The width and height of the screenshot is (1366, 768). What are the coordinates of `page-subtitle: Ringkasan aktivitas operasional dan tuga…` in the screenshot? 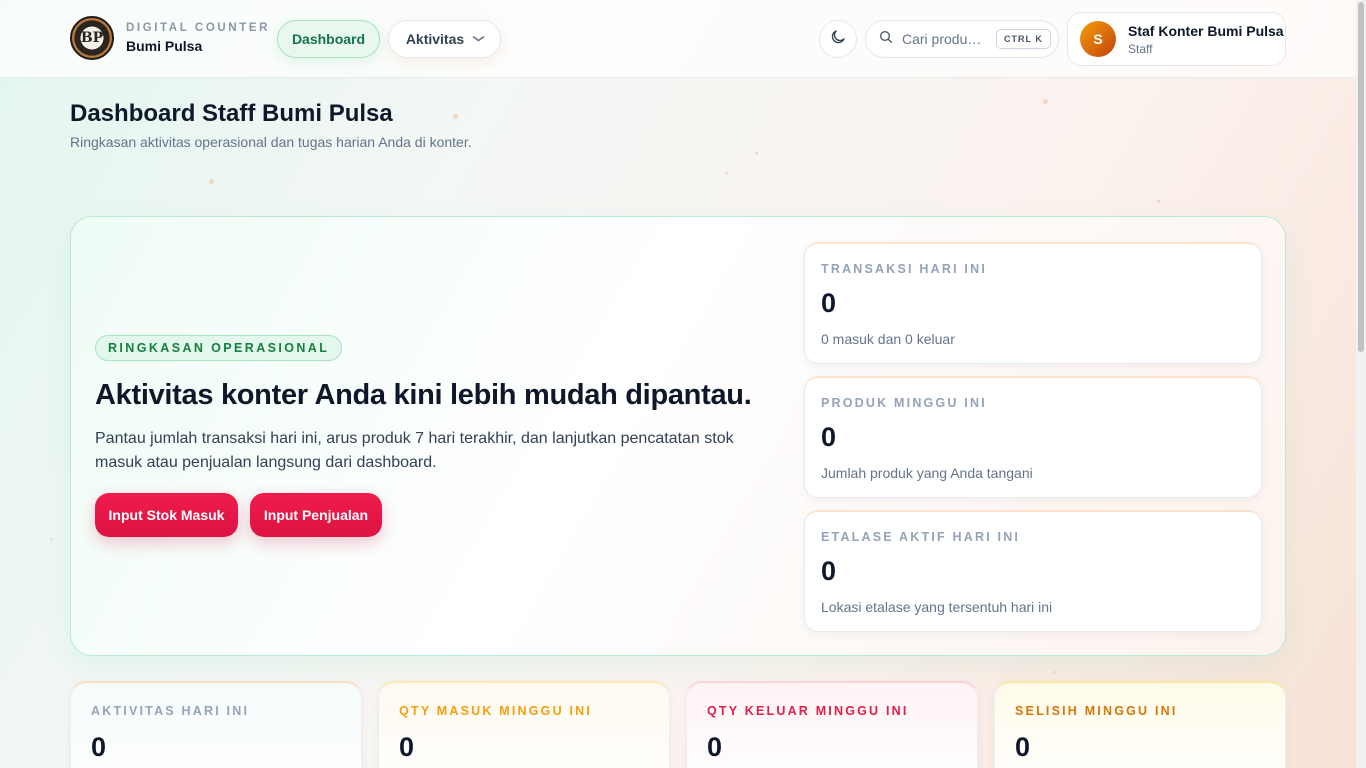 It's located at (271, 142).